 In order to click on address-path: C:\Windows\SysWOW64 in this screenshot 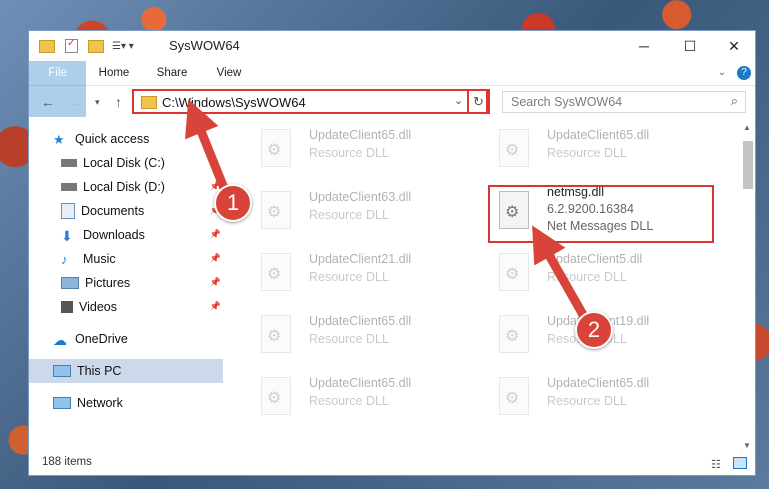, I will do `click(234, 102)`.